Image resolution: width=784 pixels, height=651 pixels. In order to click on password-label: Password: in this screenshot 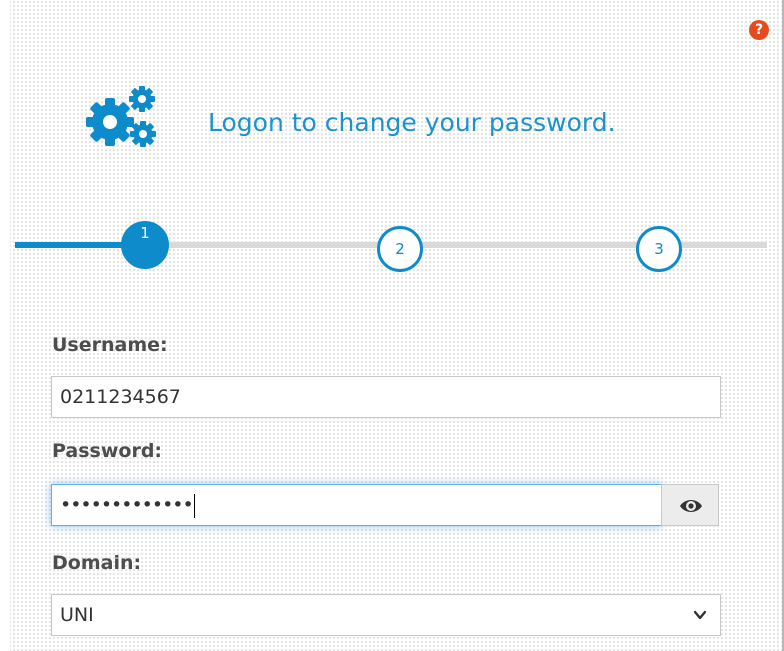, I will do `click(107, 451)`.